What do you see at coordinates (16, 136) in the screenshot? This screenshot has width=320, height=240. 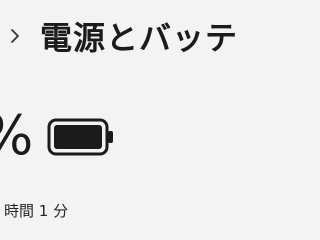 I see `battery-percentage: %` at bounding box center [16, 136].